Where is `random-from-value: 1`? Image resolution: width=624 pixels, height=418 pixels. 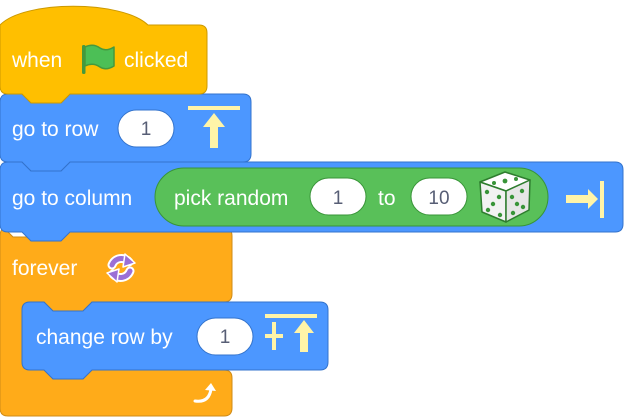 random-from-value: 1 is located at coordinates (338, 198).